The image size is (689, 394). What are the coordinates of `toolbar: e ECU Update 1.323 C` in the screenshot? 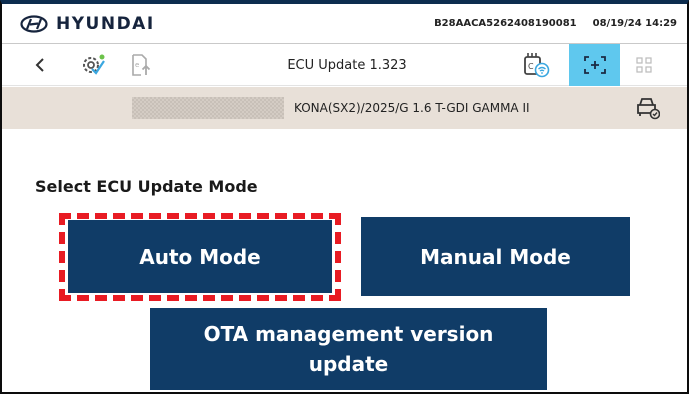 It's located at (344, 65).